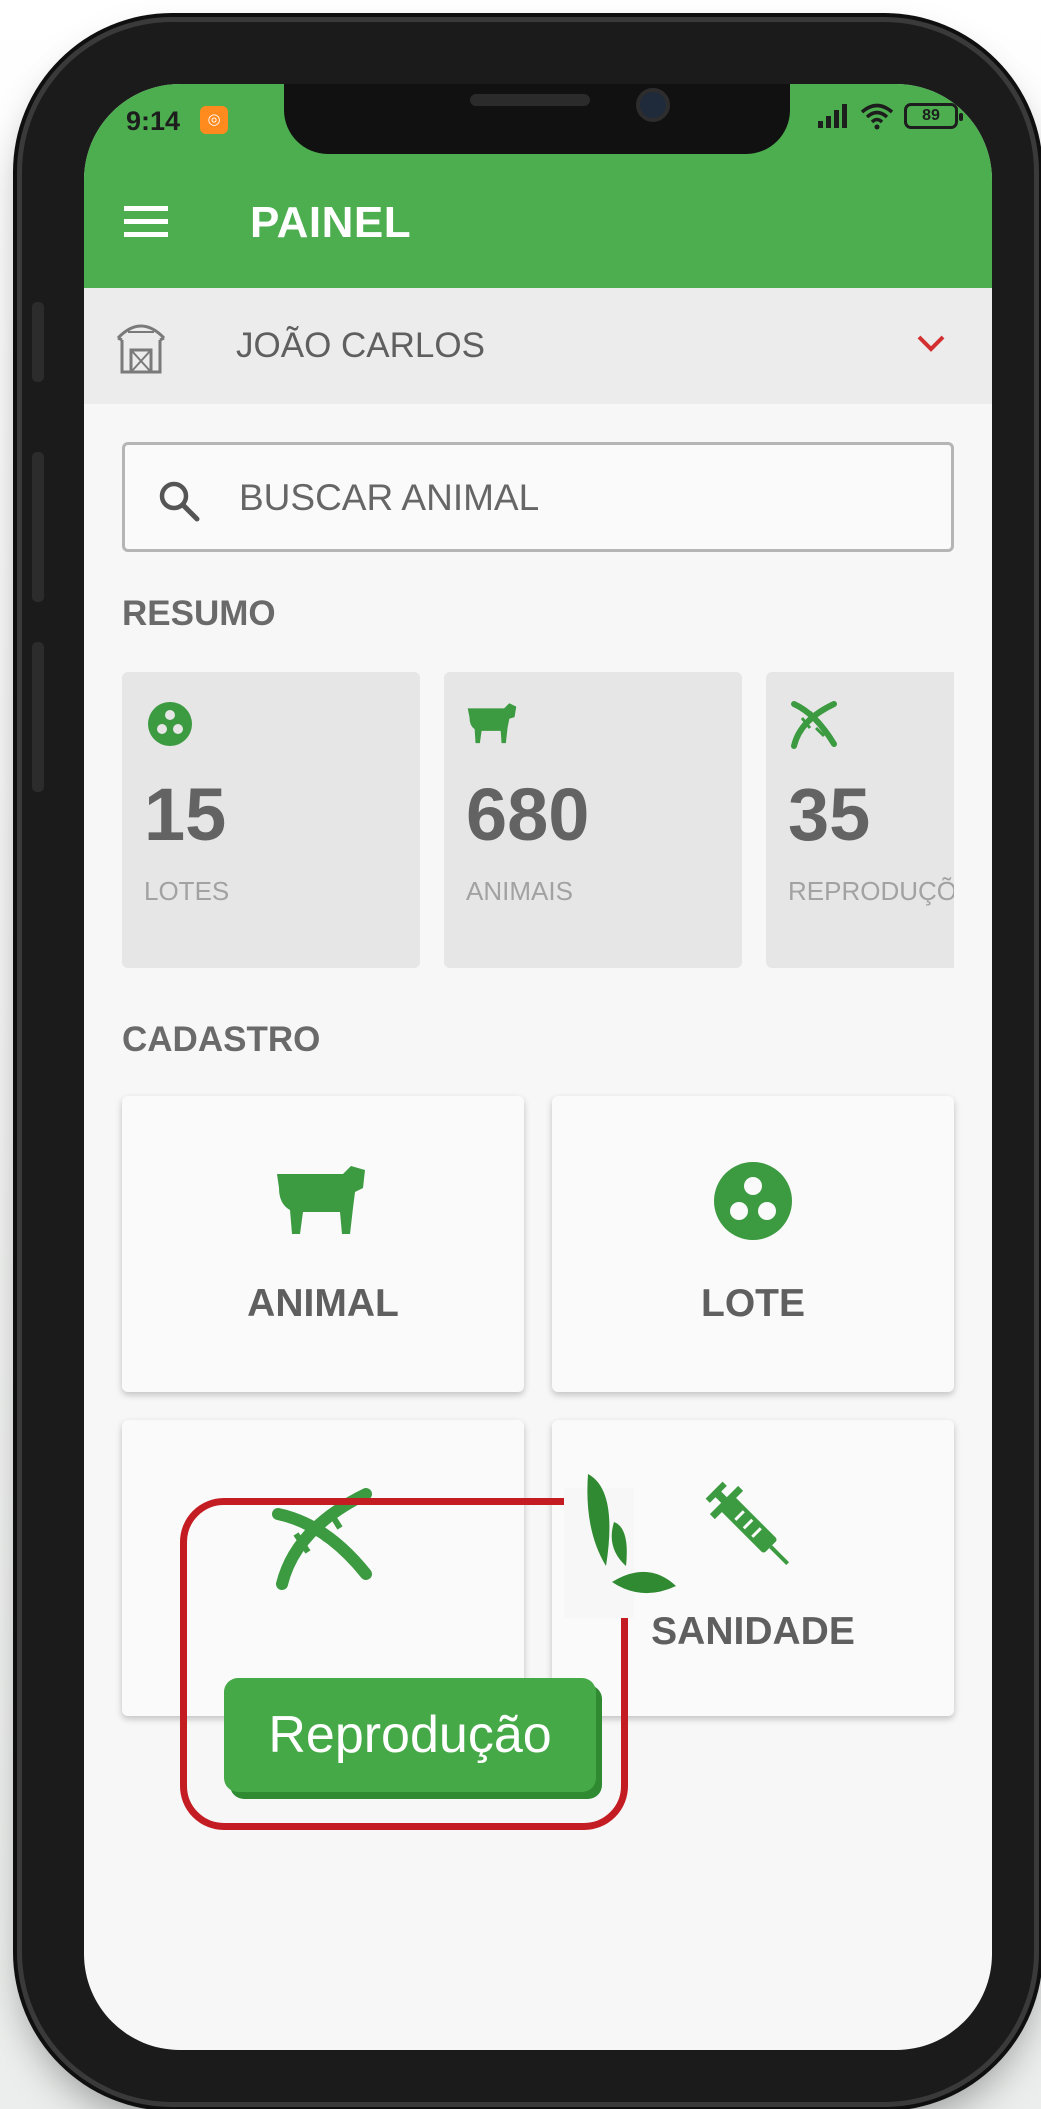 This screenshot has width=1041, height=2109. Describe the element at coordinates (271, 820) in the screenshot. I see `summary-card-lotes: 15 LOTES` at that location.